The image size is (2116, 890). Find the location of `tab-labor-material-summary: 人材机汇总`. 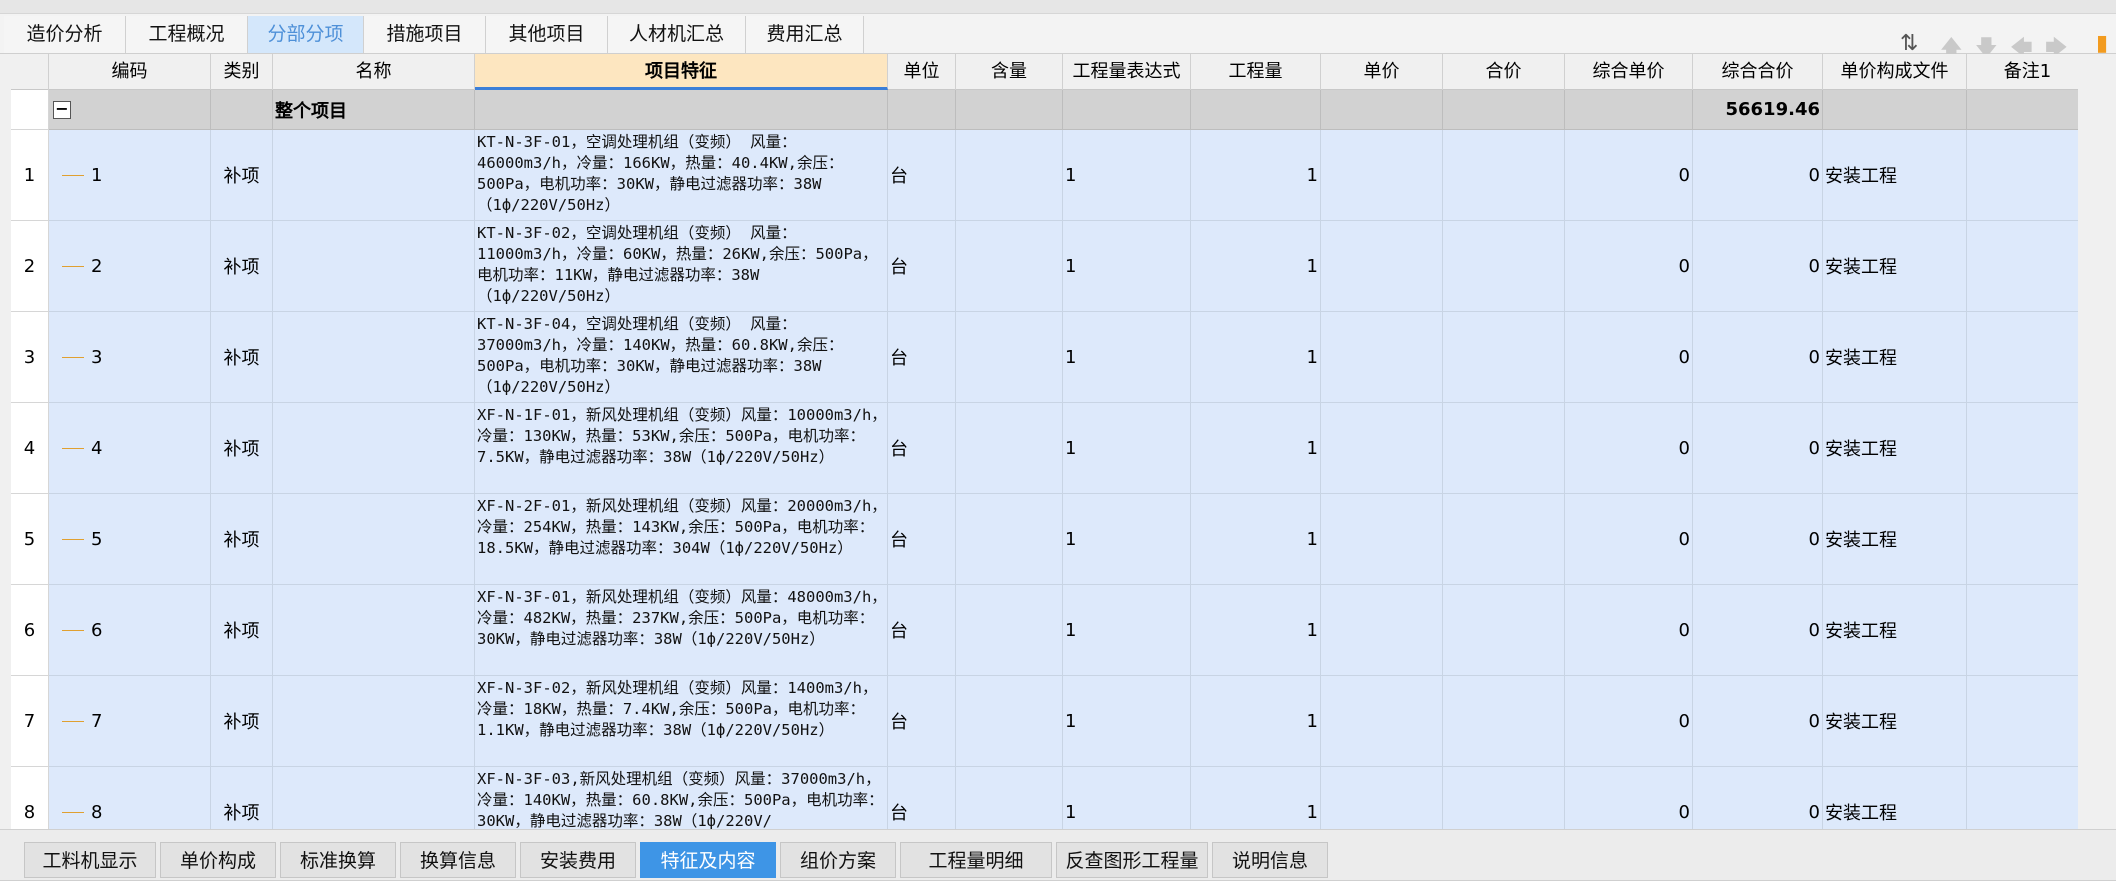

tab-labor-material-summary: 人材机汇总 is located at coordinates (677, 34).